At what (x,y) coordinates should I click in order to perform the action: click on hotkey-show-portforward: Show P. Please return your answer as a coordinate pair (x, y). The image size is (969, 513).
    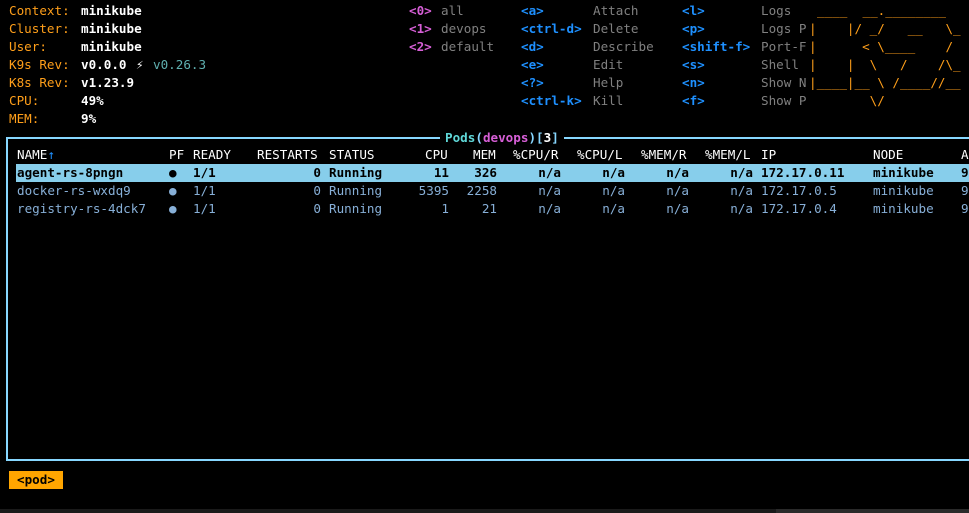
    Looking at the image, I should click on (784, 101).